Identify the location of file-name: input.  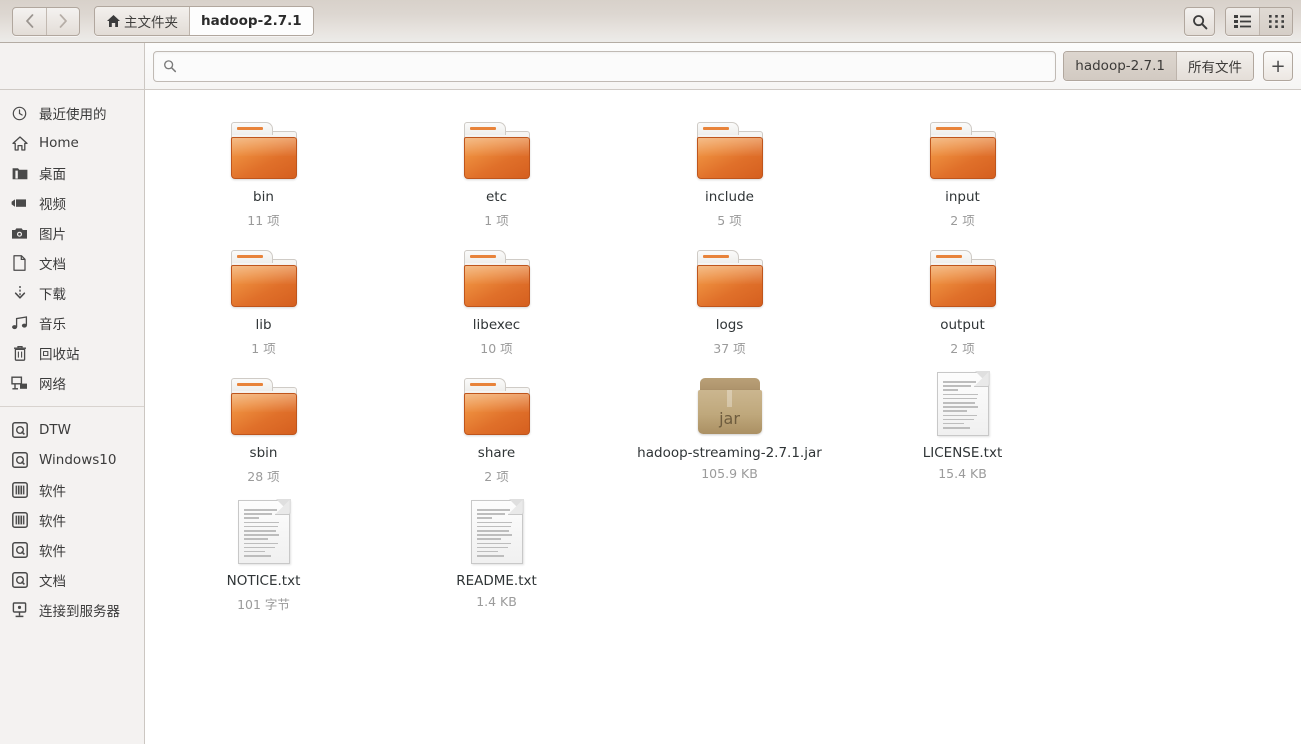
(962, 197).